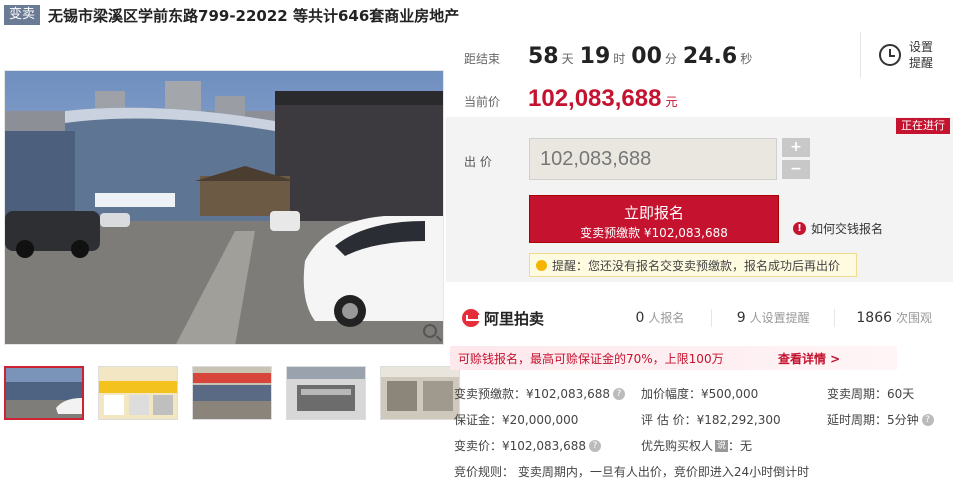 This screenshot has width=953, height=485. What do you see at coordinates (873, 419) in the screenshot?
I see `delay-period: 延时周期：5分钟` at bounding box center [873, 419].